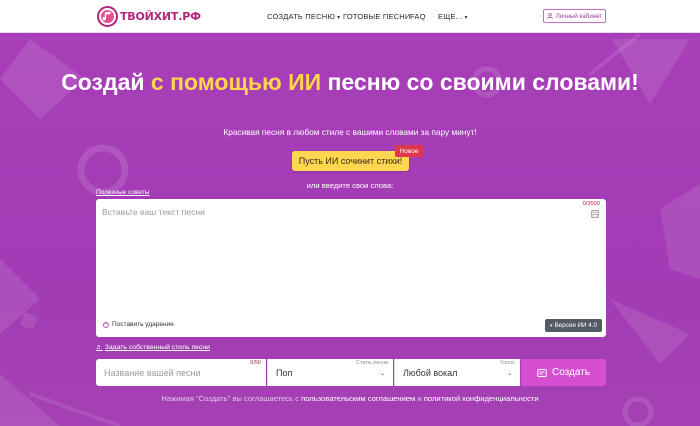 Image resolution: width=700 pixels, height=426 pixels. I want to click on create-button: Создать, so click(563, 372).